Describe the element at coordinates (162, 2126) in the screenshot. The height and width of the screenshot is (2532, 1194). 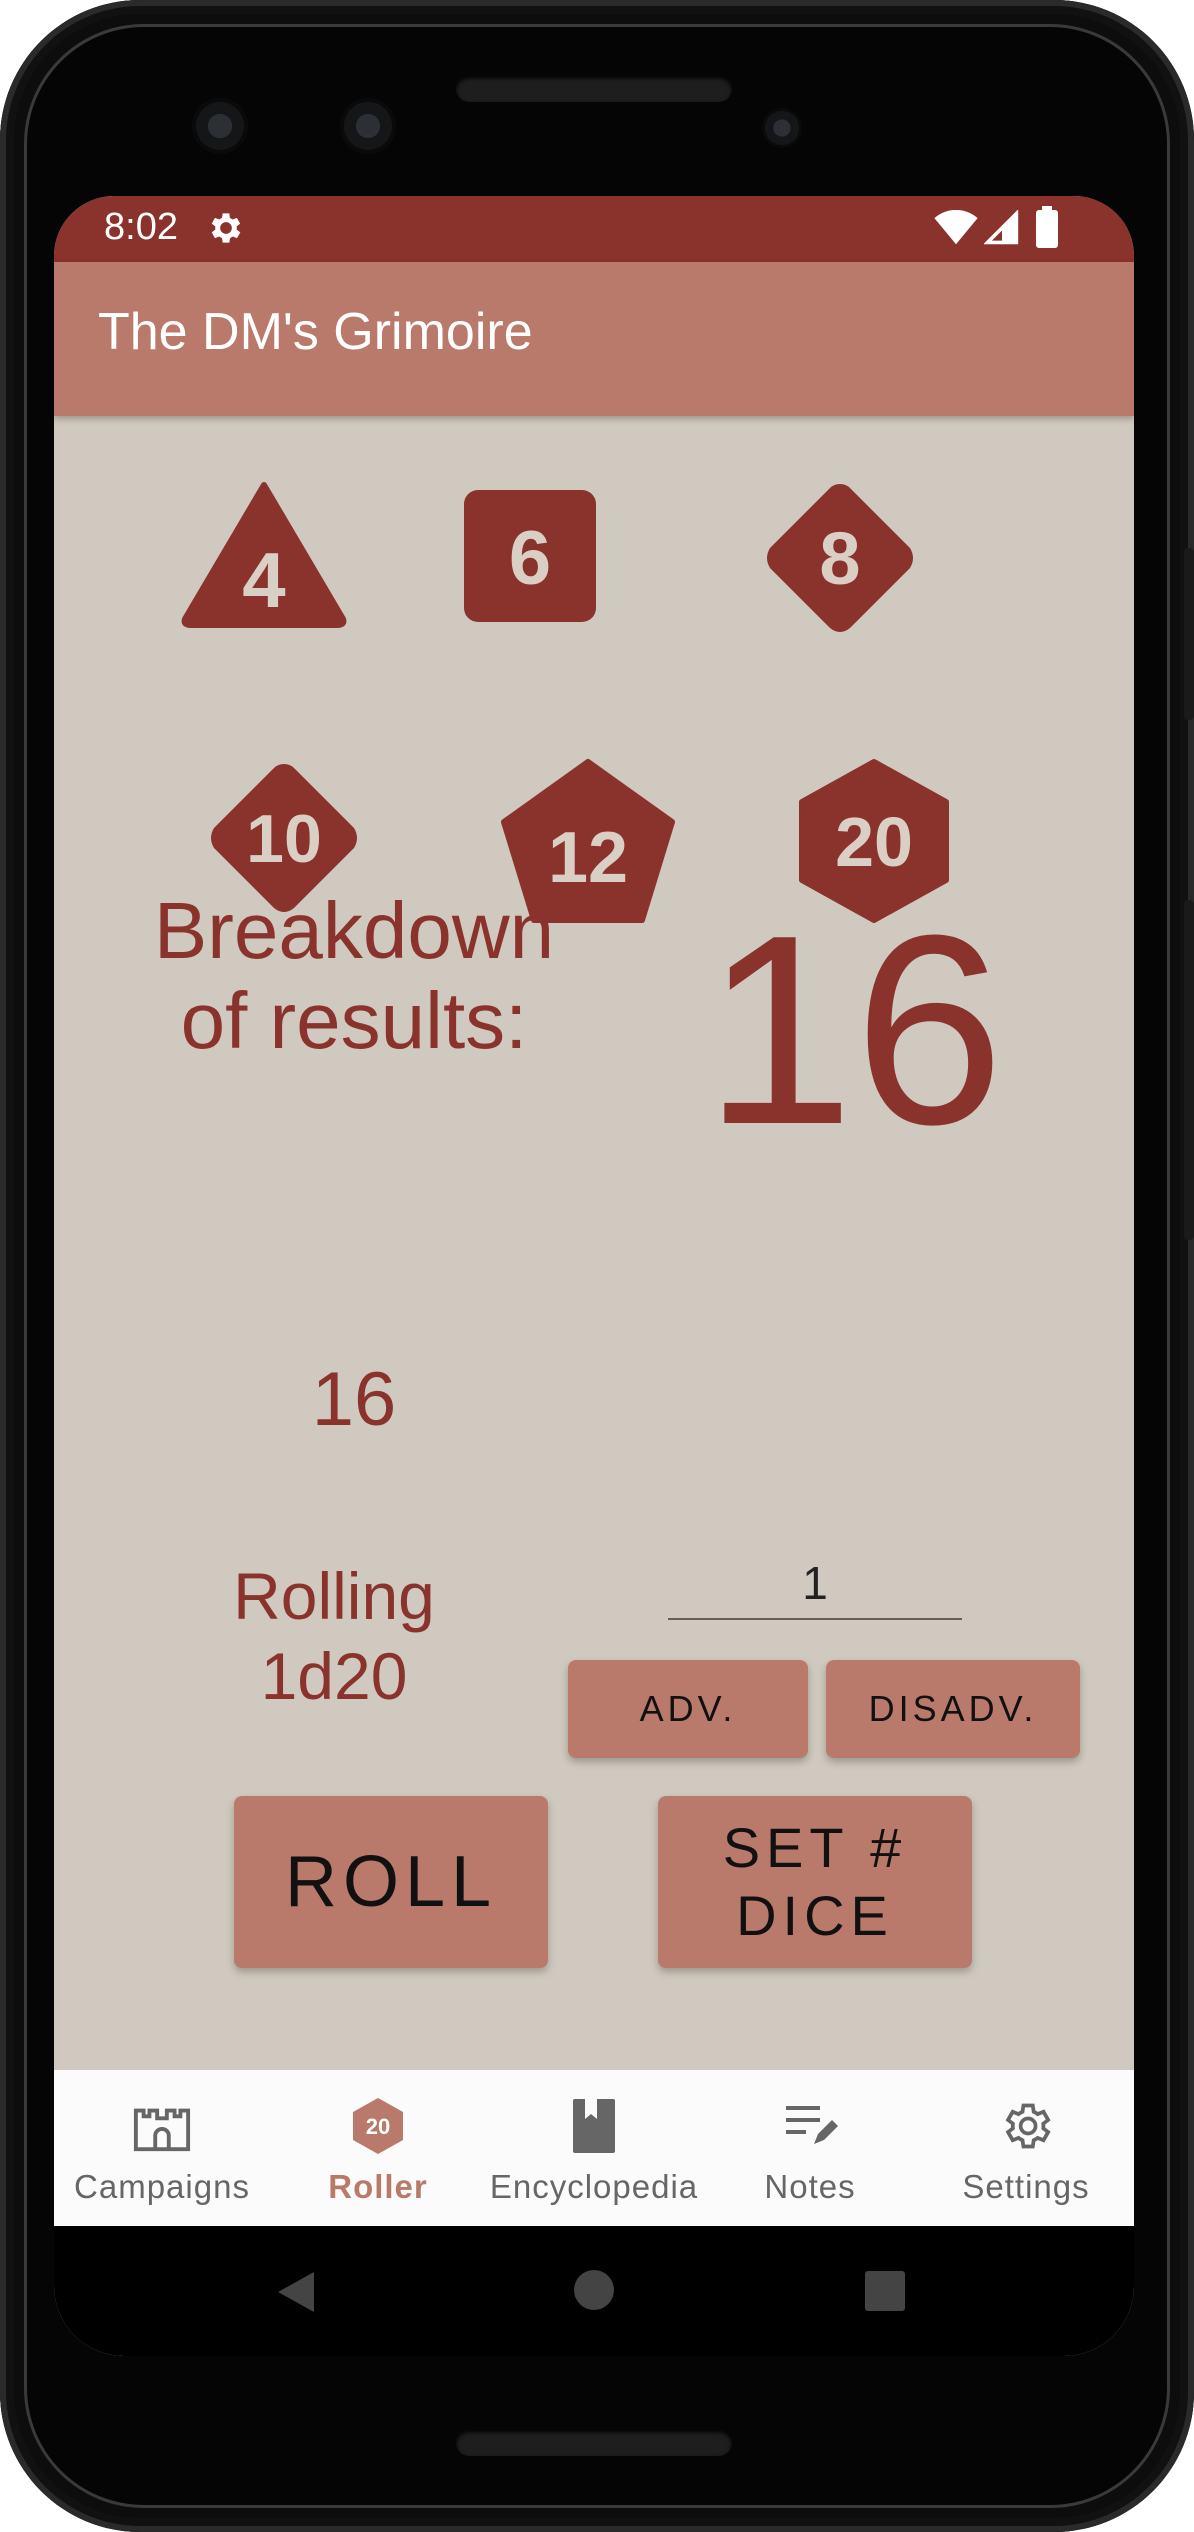
I see `castle-icon` at that location.